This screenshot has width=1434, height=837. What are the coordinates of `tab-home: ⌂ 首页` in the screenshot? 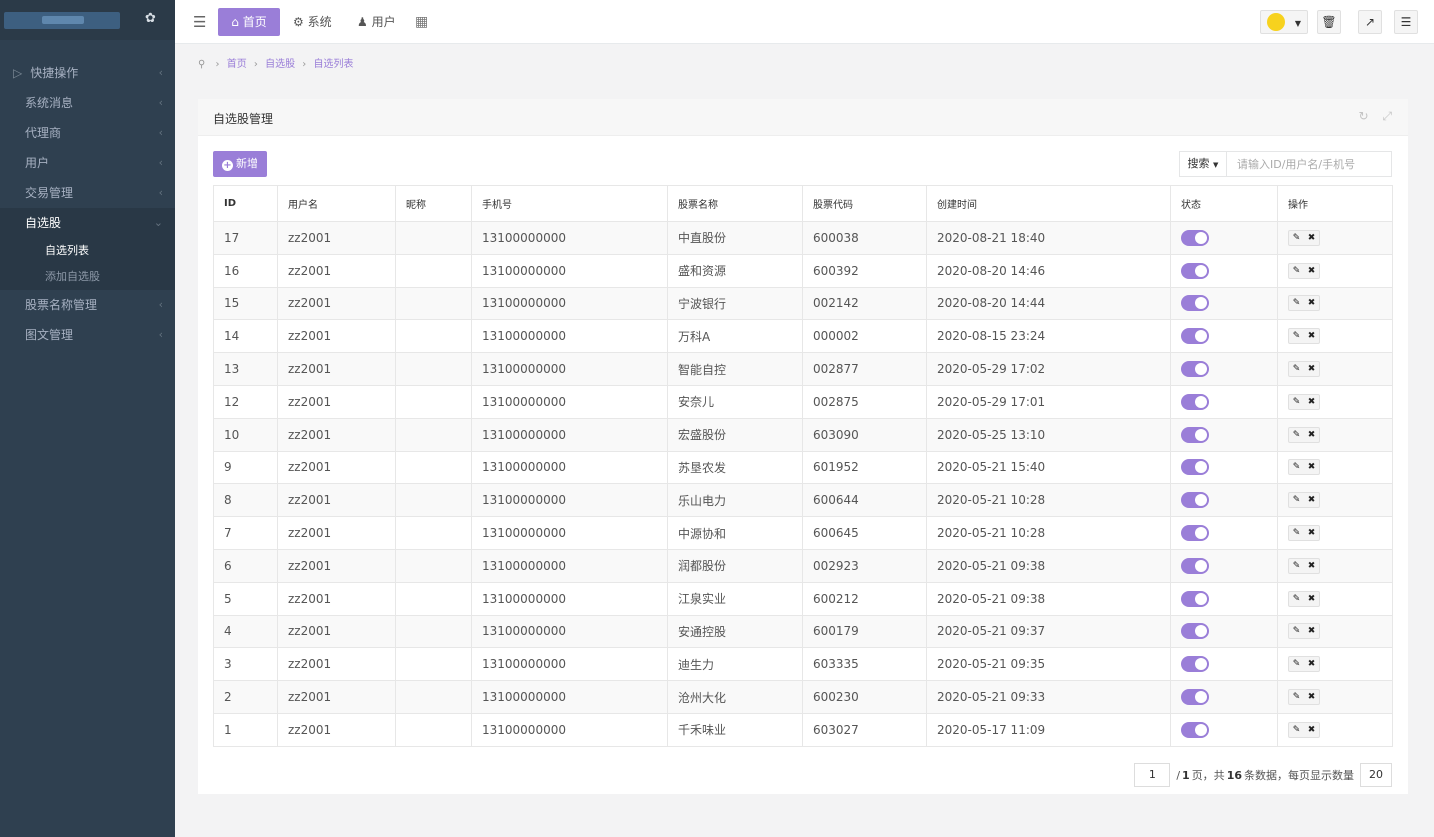 It's located at (249, 22).